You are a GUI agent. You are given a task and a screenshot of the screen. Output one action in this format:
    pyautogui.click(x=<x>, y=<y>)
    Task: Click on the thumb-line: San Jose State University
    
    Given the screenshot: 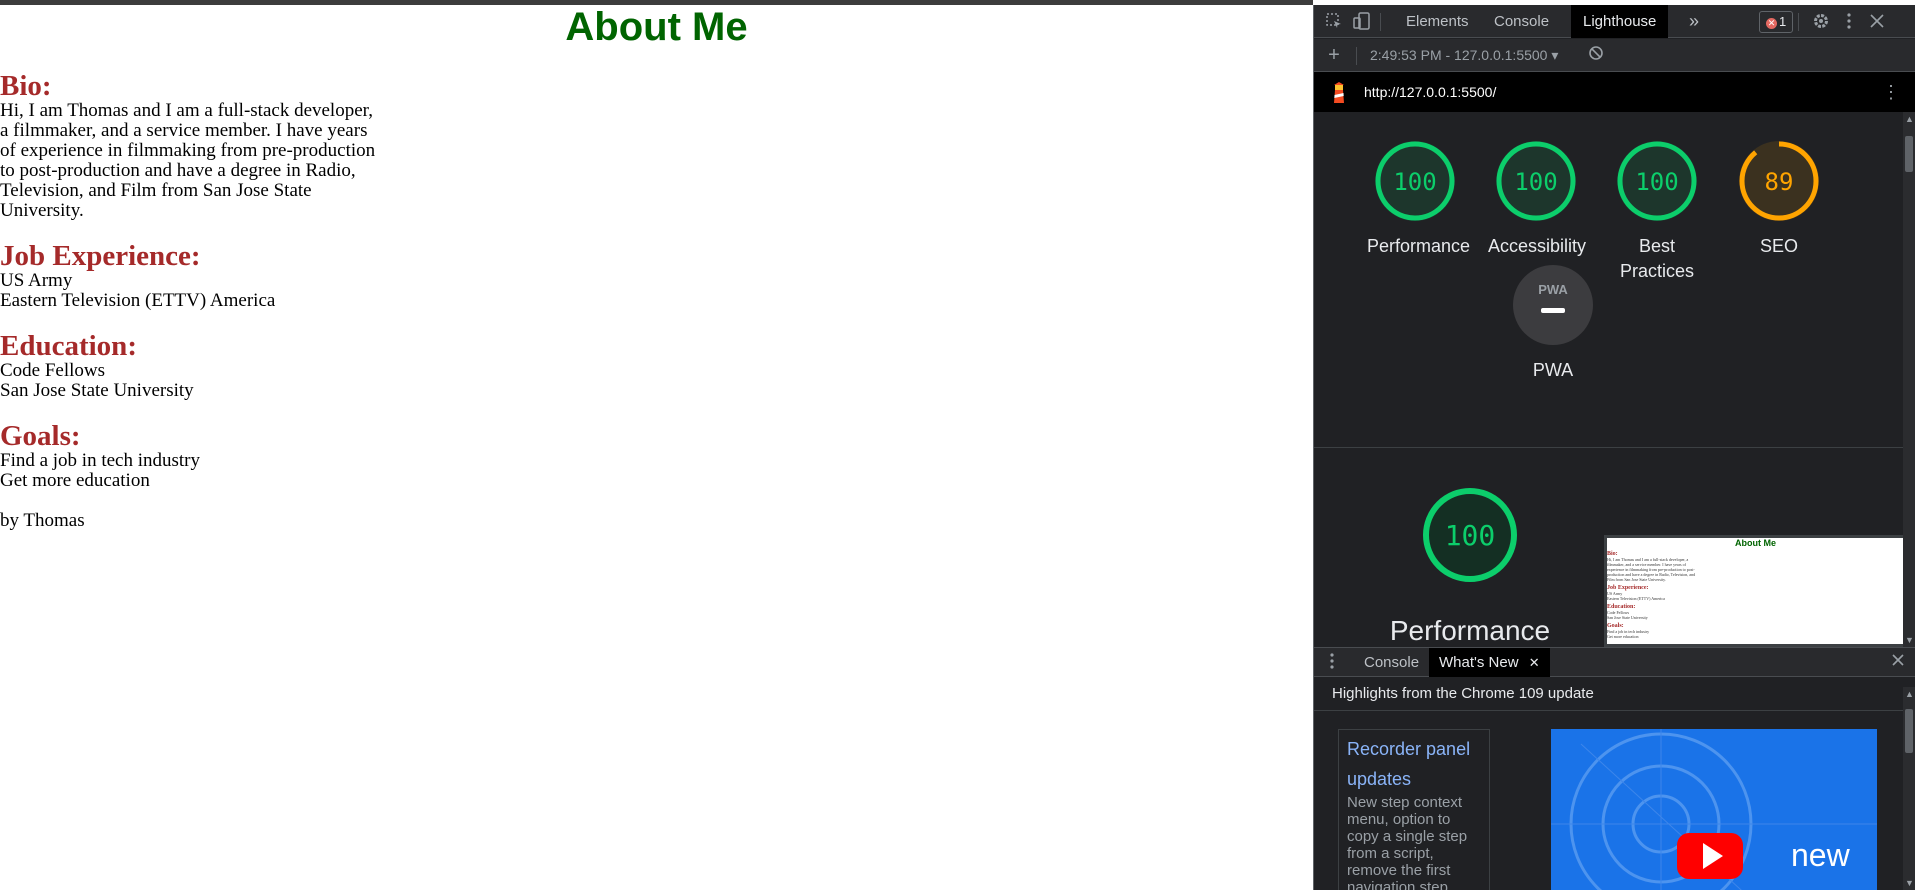 What is the action you would take?
    pyautogui.click(x=1627, y=617)
    